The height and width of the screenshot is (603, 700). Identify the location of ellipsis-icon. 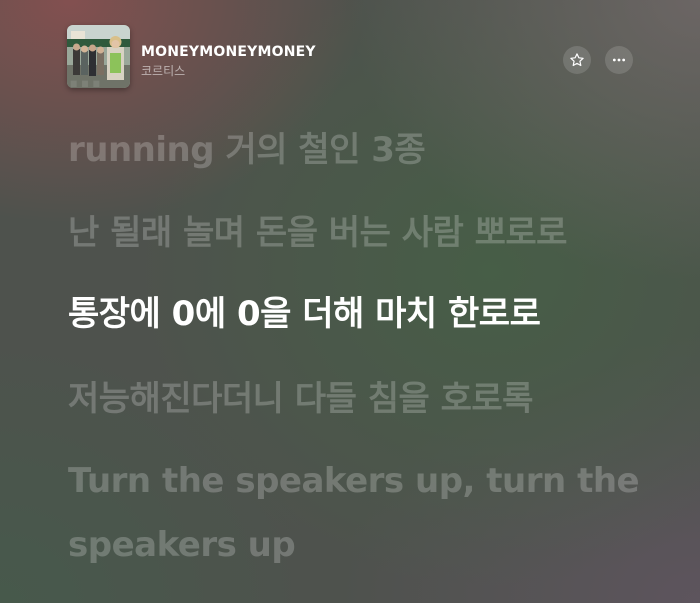
(619, 60).